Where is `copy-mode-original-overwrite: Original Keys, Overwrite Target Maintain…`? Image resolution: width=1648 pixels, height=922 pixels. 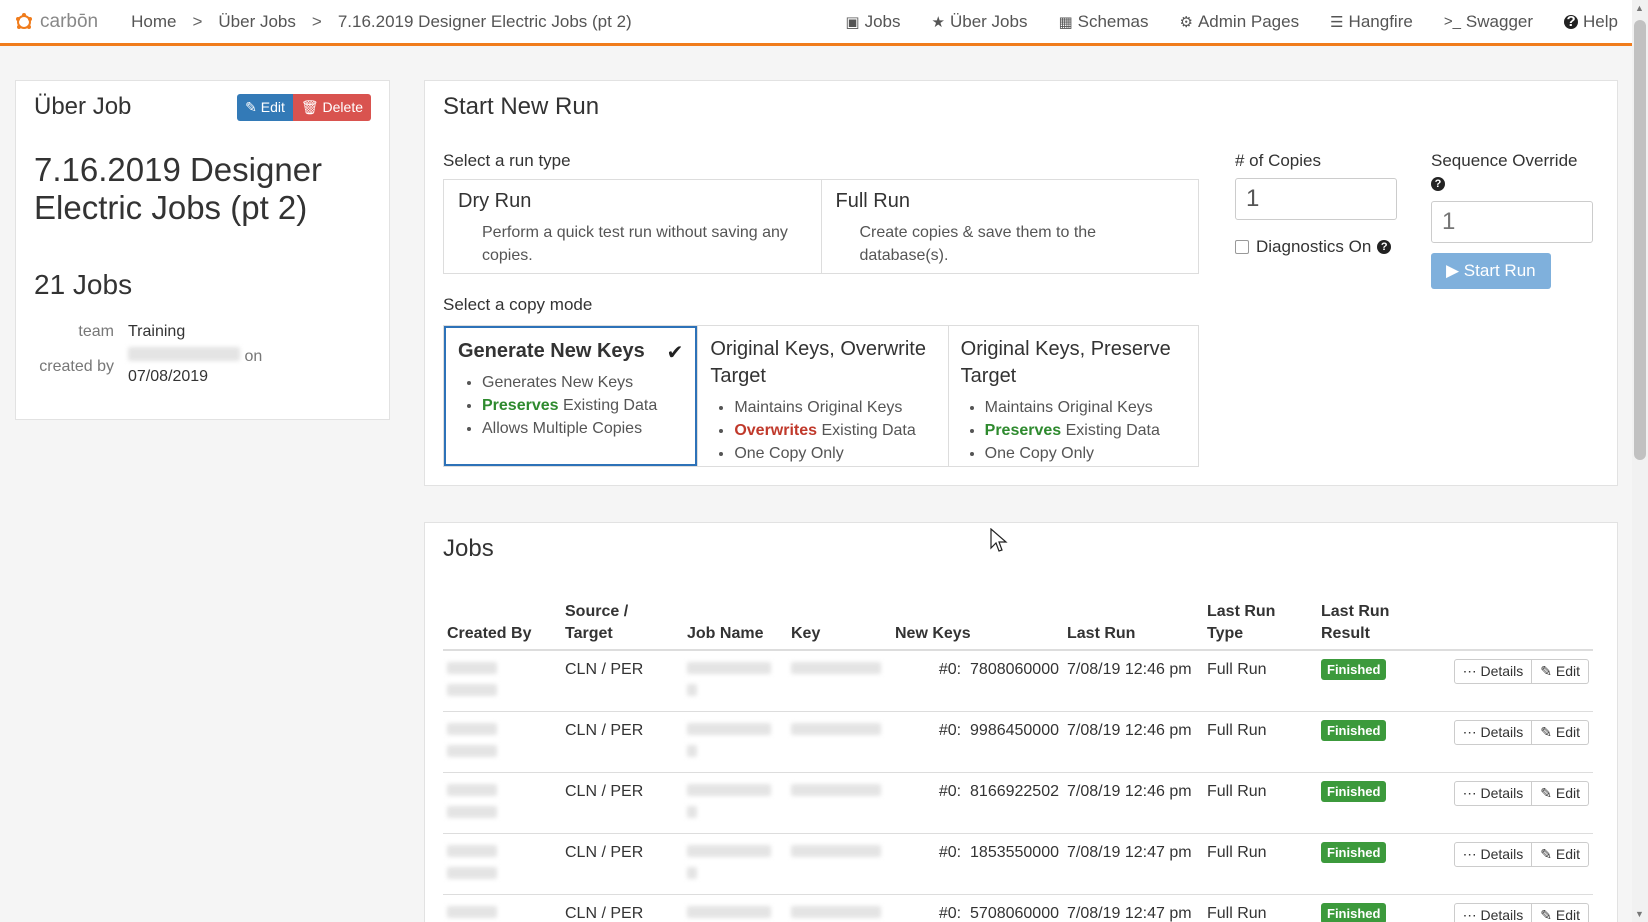 copy-mode-original-overwrite: Original Keys, Overwrite Target Maintain… is located at coordinates (822, 396).